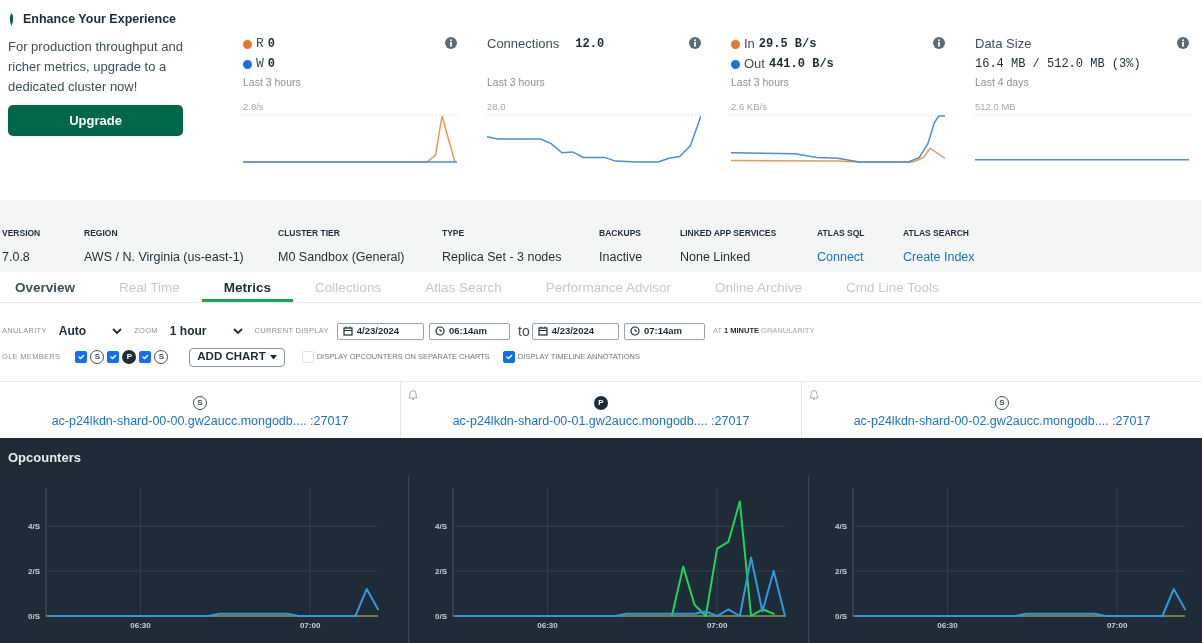 This screenshot has width=1202, height=643. I want to click on metric-value: 29.5 B/s, so click(787, 44).